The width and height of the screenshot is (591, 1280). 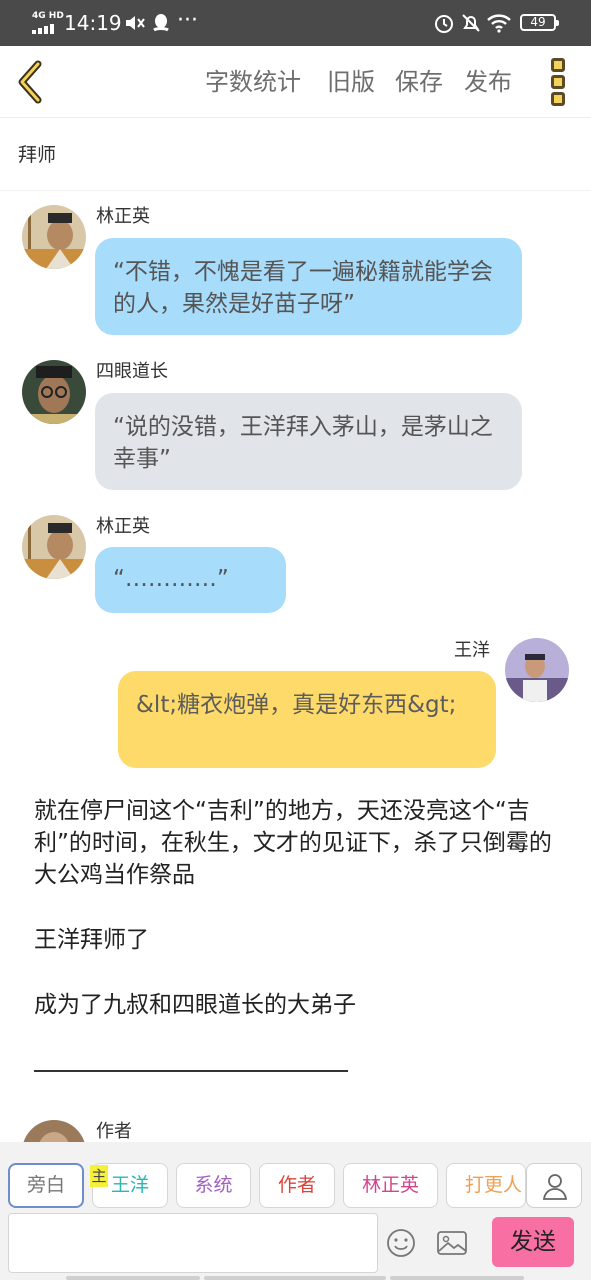 I want to click on role-manage-button, so click(x=554, y=1185).